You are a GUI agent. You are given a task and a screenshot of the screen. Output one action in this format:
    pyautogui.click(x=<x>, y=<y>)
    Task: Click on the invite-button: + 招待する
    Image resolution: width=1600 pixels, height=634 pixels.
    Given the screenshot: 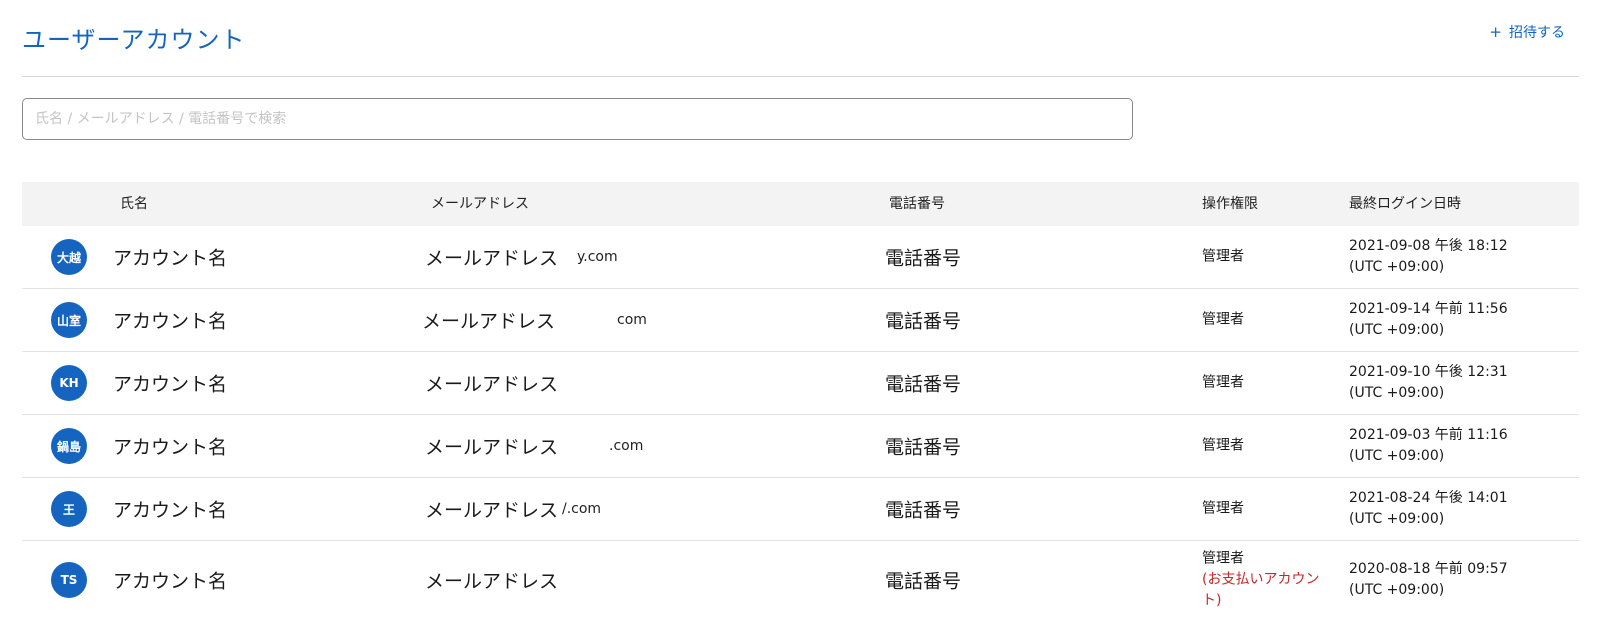 What is the action you would take?
    pyautogui.click(x=1527, y=32)
    